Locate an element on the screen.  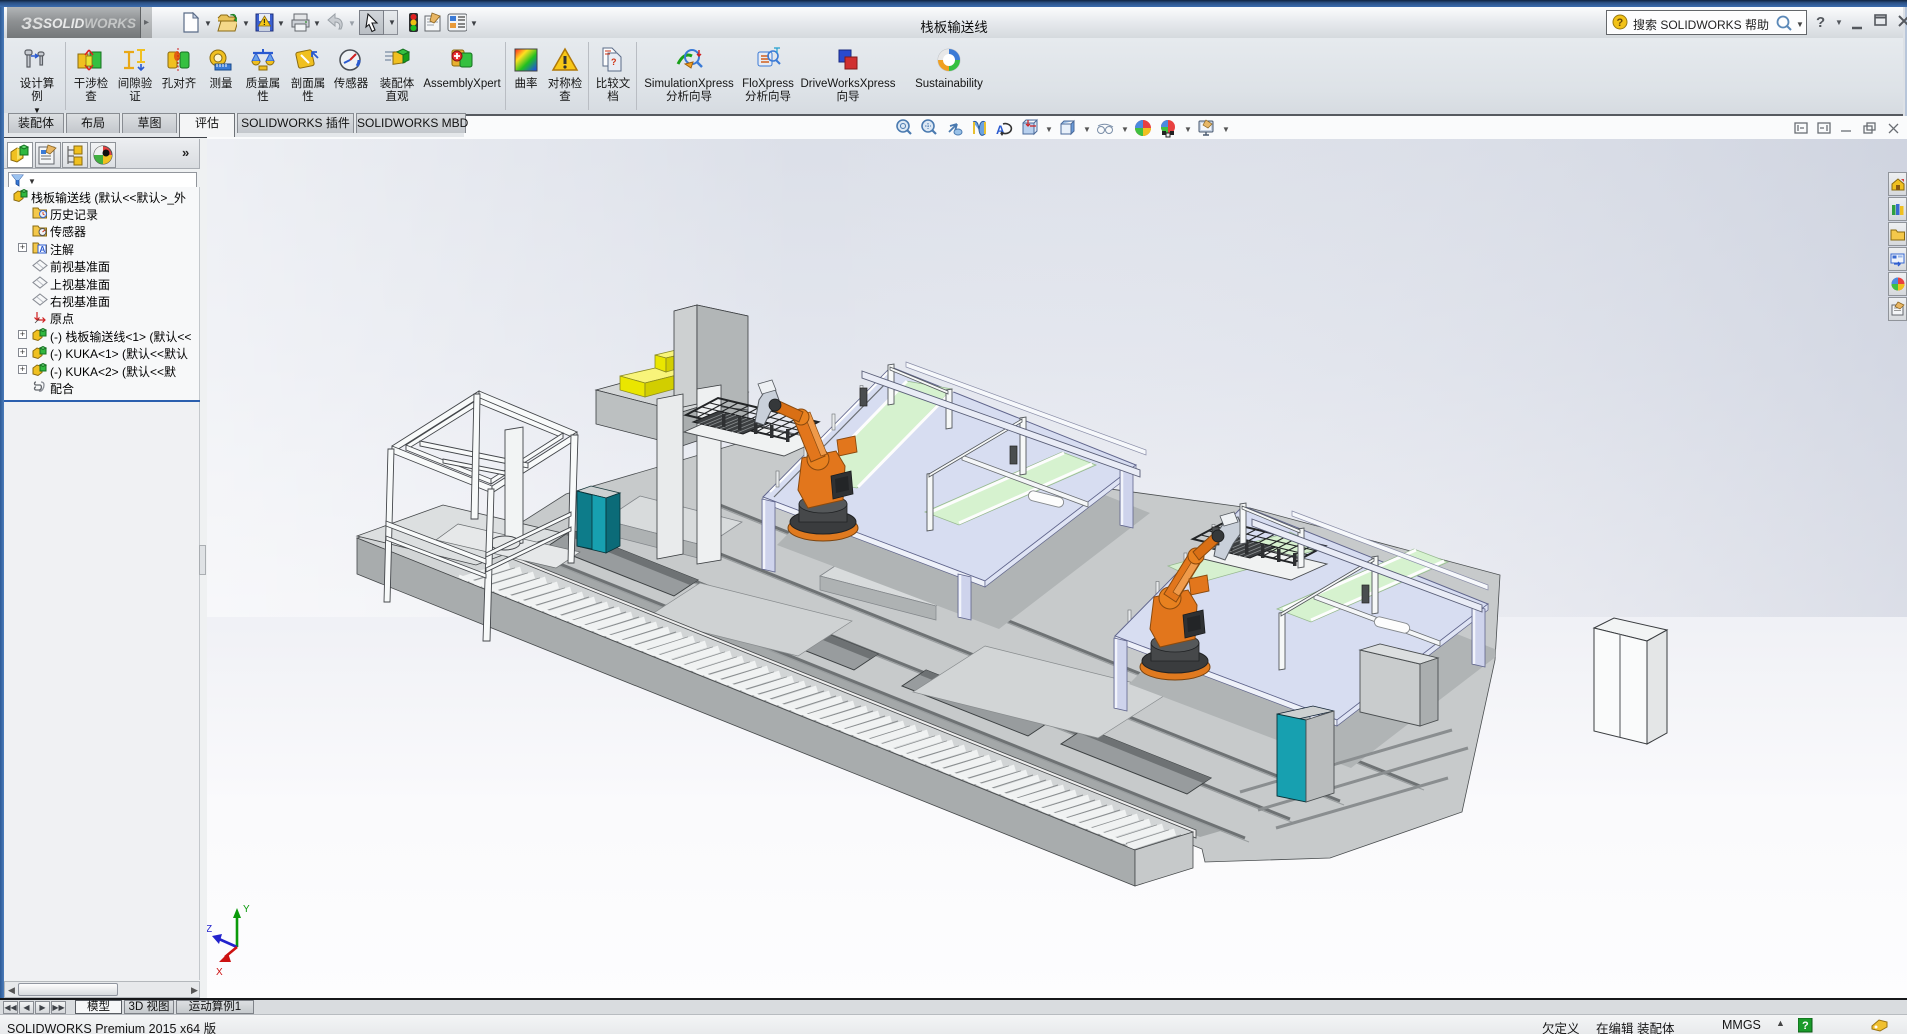
svg-text: Y is located at coordinates (246, 909).